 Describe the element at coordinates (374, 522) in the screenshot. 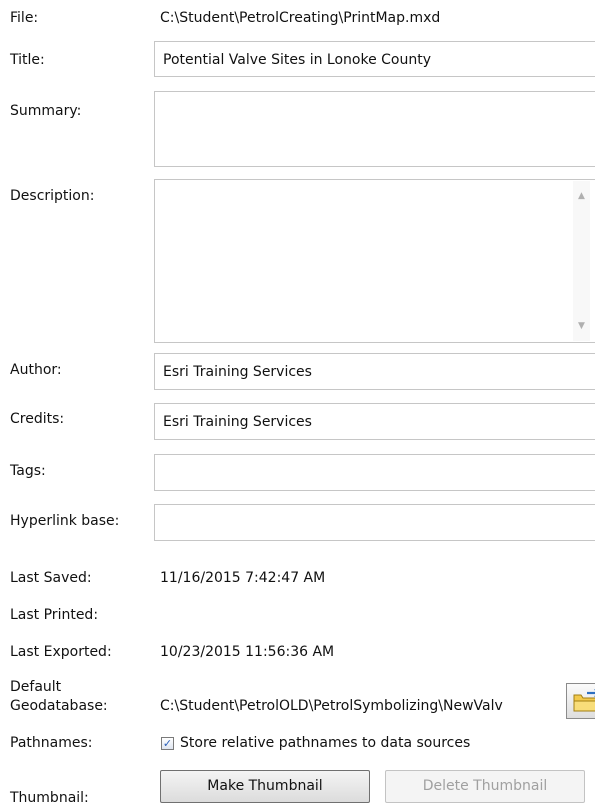

I see `hyperlink-base-field` at that location.